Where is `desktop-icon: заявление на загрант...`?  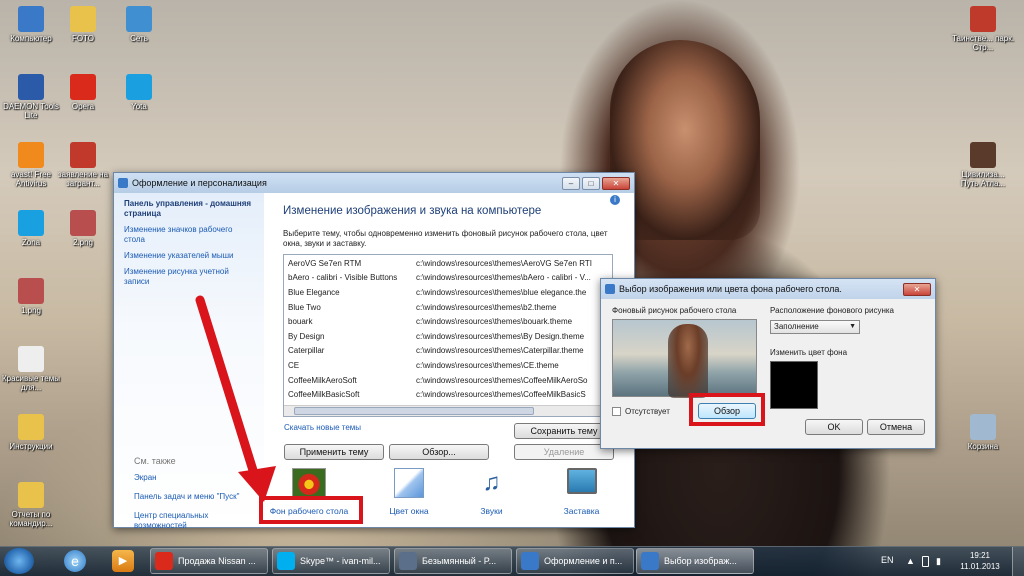 desktop-icon: заявление на загрант... is located at coordinates (83, 165).